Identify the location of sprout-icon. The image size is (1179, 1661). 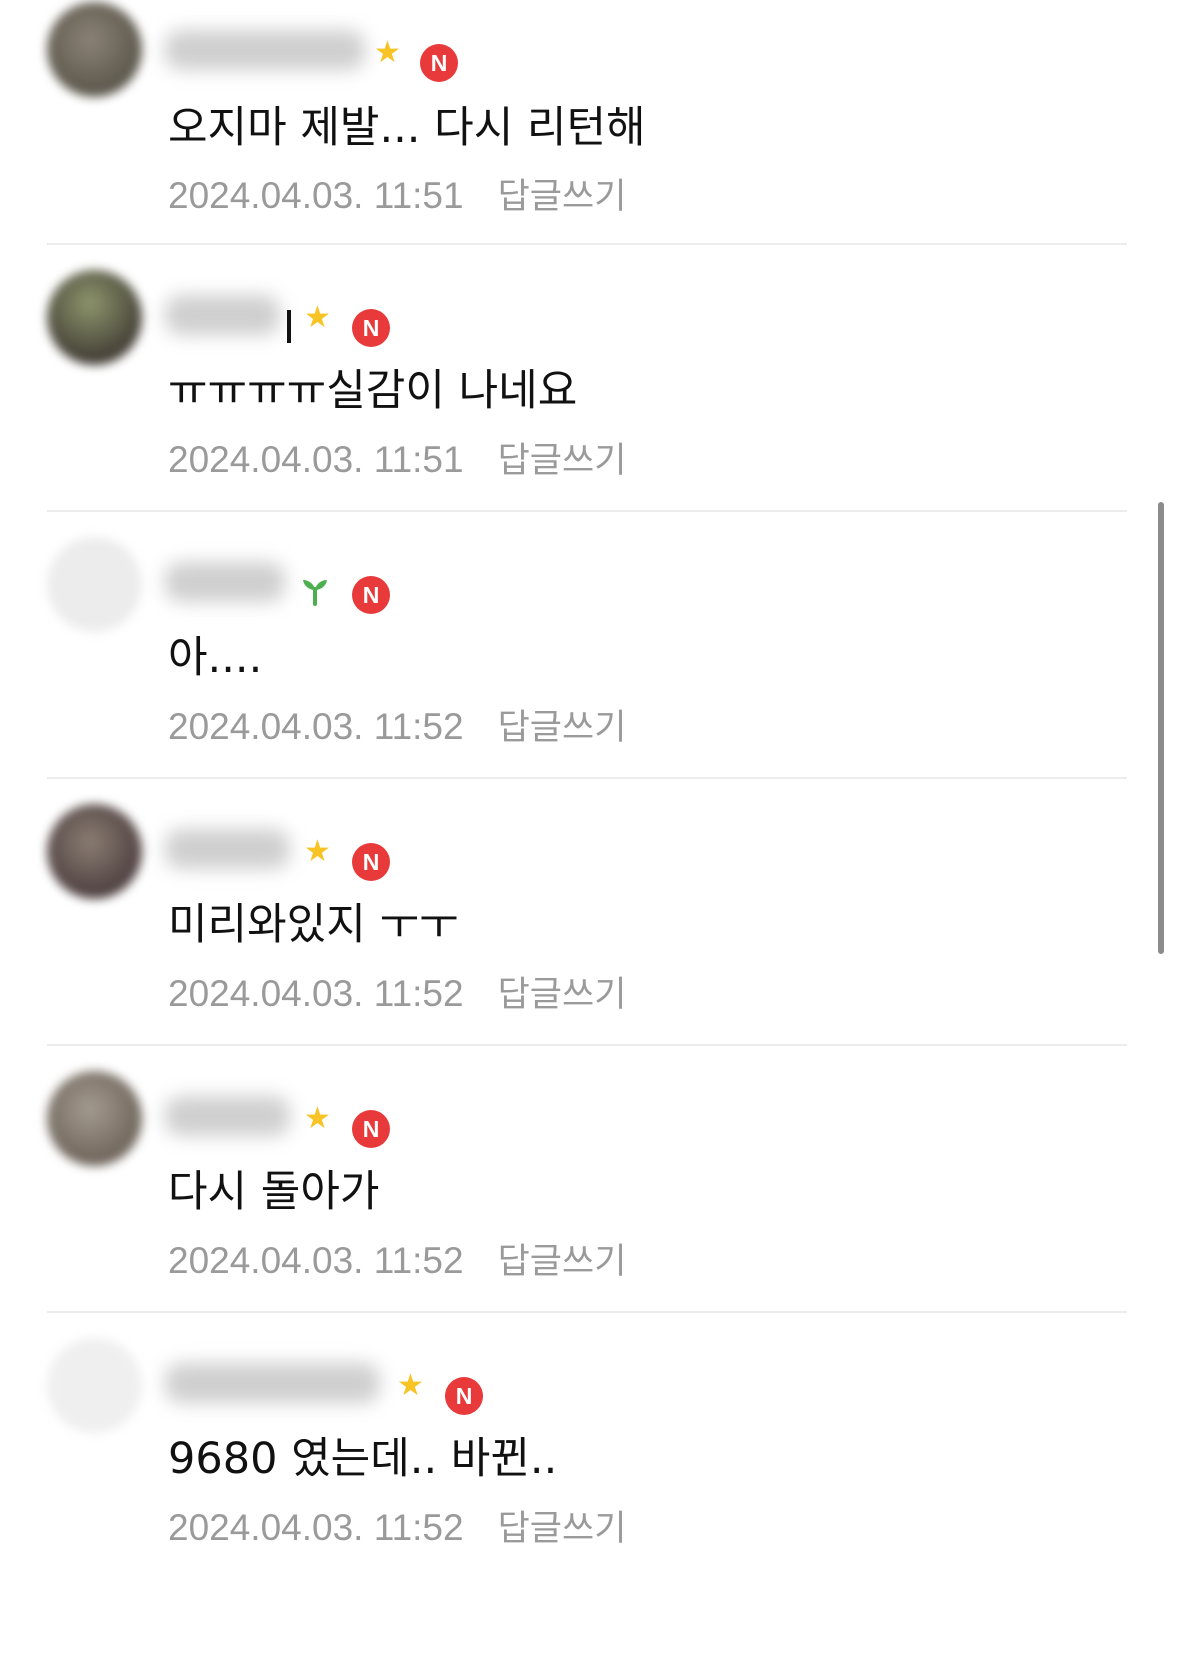
(315, 593).